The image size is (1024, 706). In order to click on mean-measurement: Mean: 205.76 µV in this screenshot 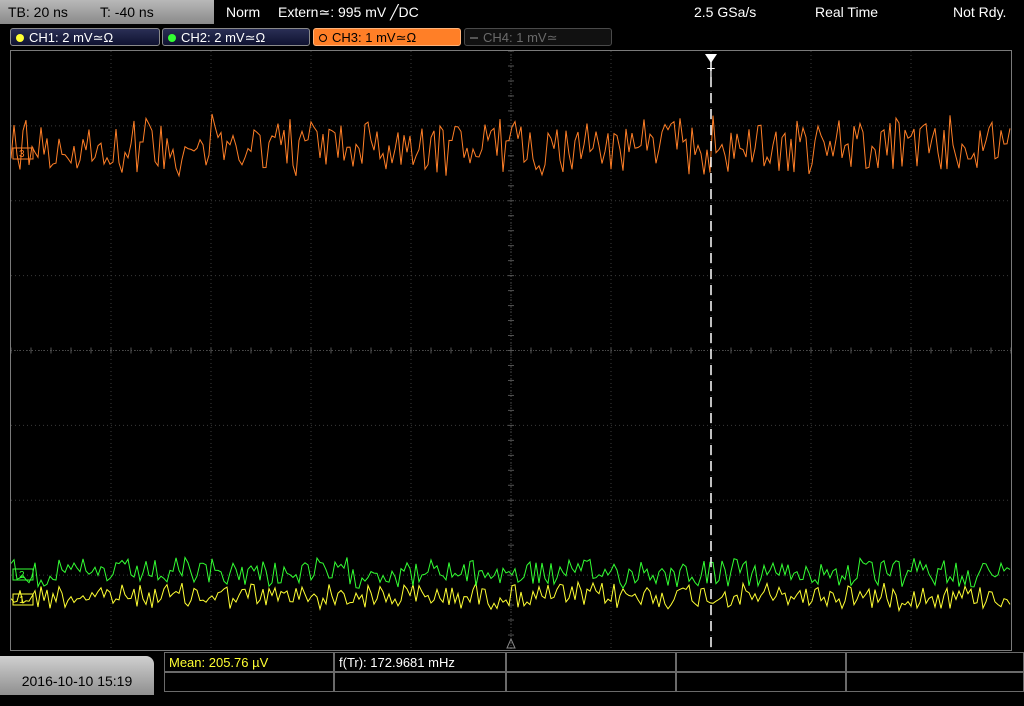, I will do `click(249, 662)`.